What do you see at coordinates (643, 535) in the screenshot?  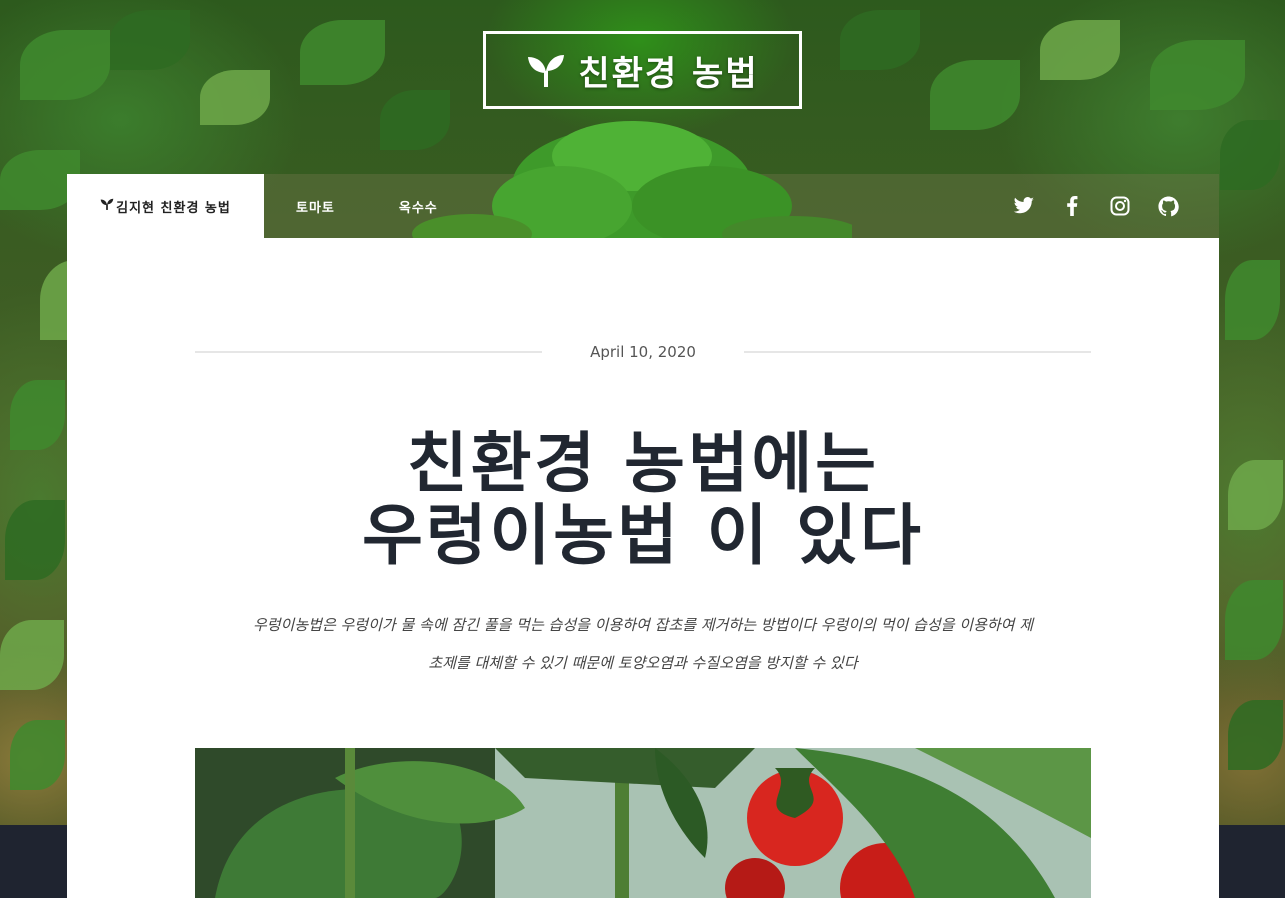 I see `post-title-line: 우렁이농법 이 있다` at bounding box center [643, 535].